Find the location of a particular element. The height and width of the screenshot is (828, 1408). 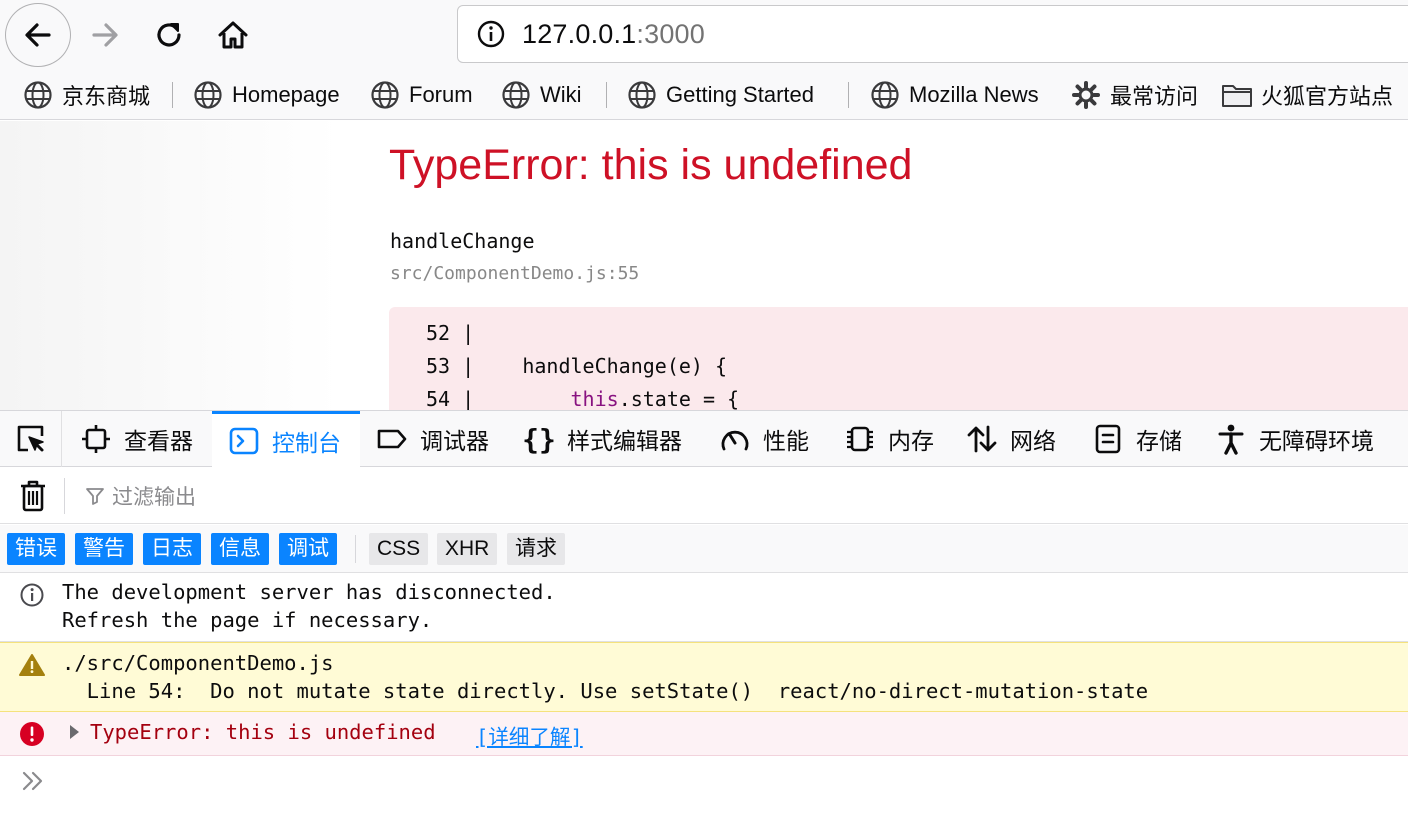

message-text: TypeError: this is undefined is located at coordinates (263, 732).